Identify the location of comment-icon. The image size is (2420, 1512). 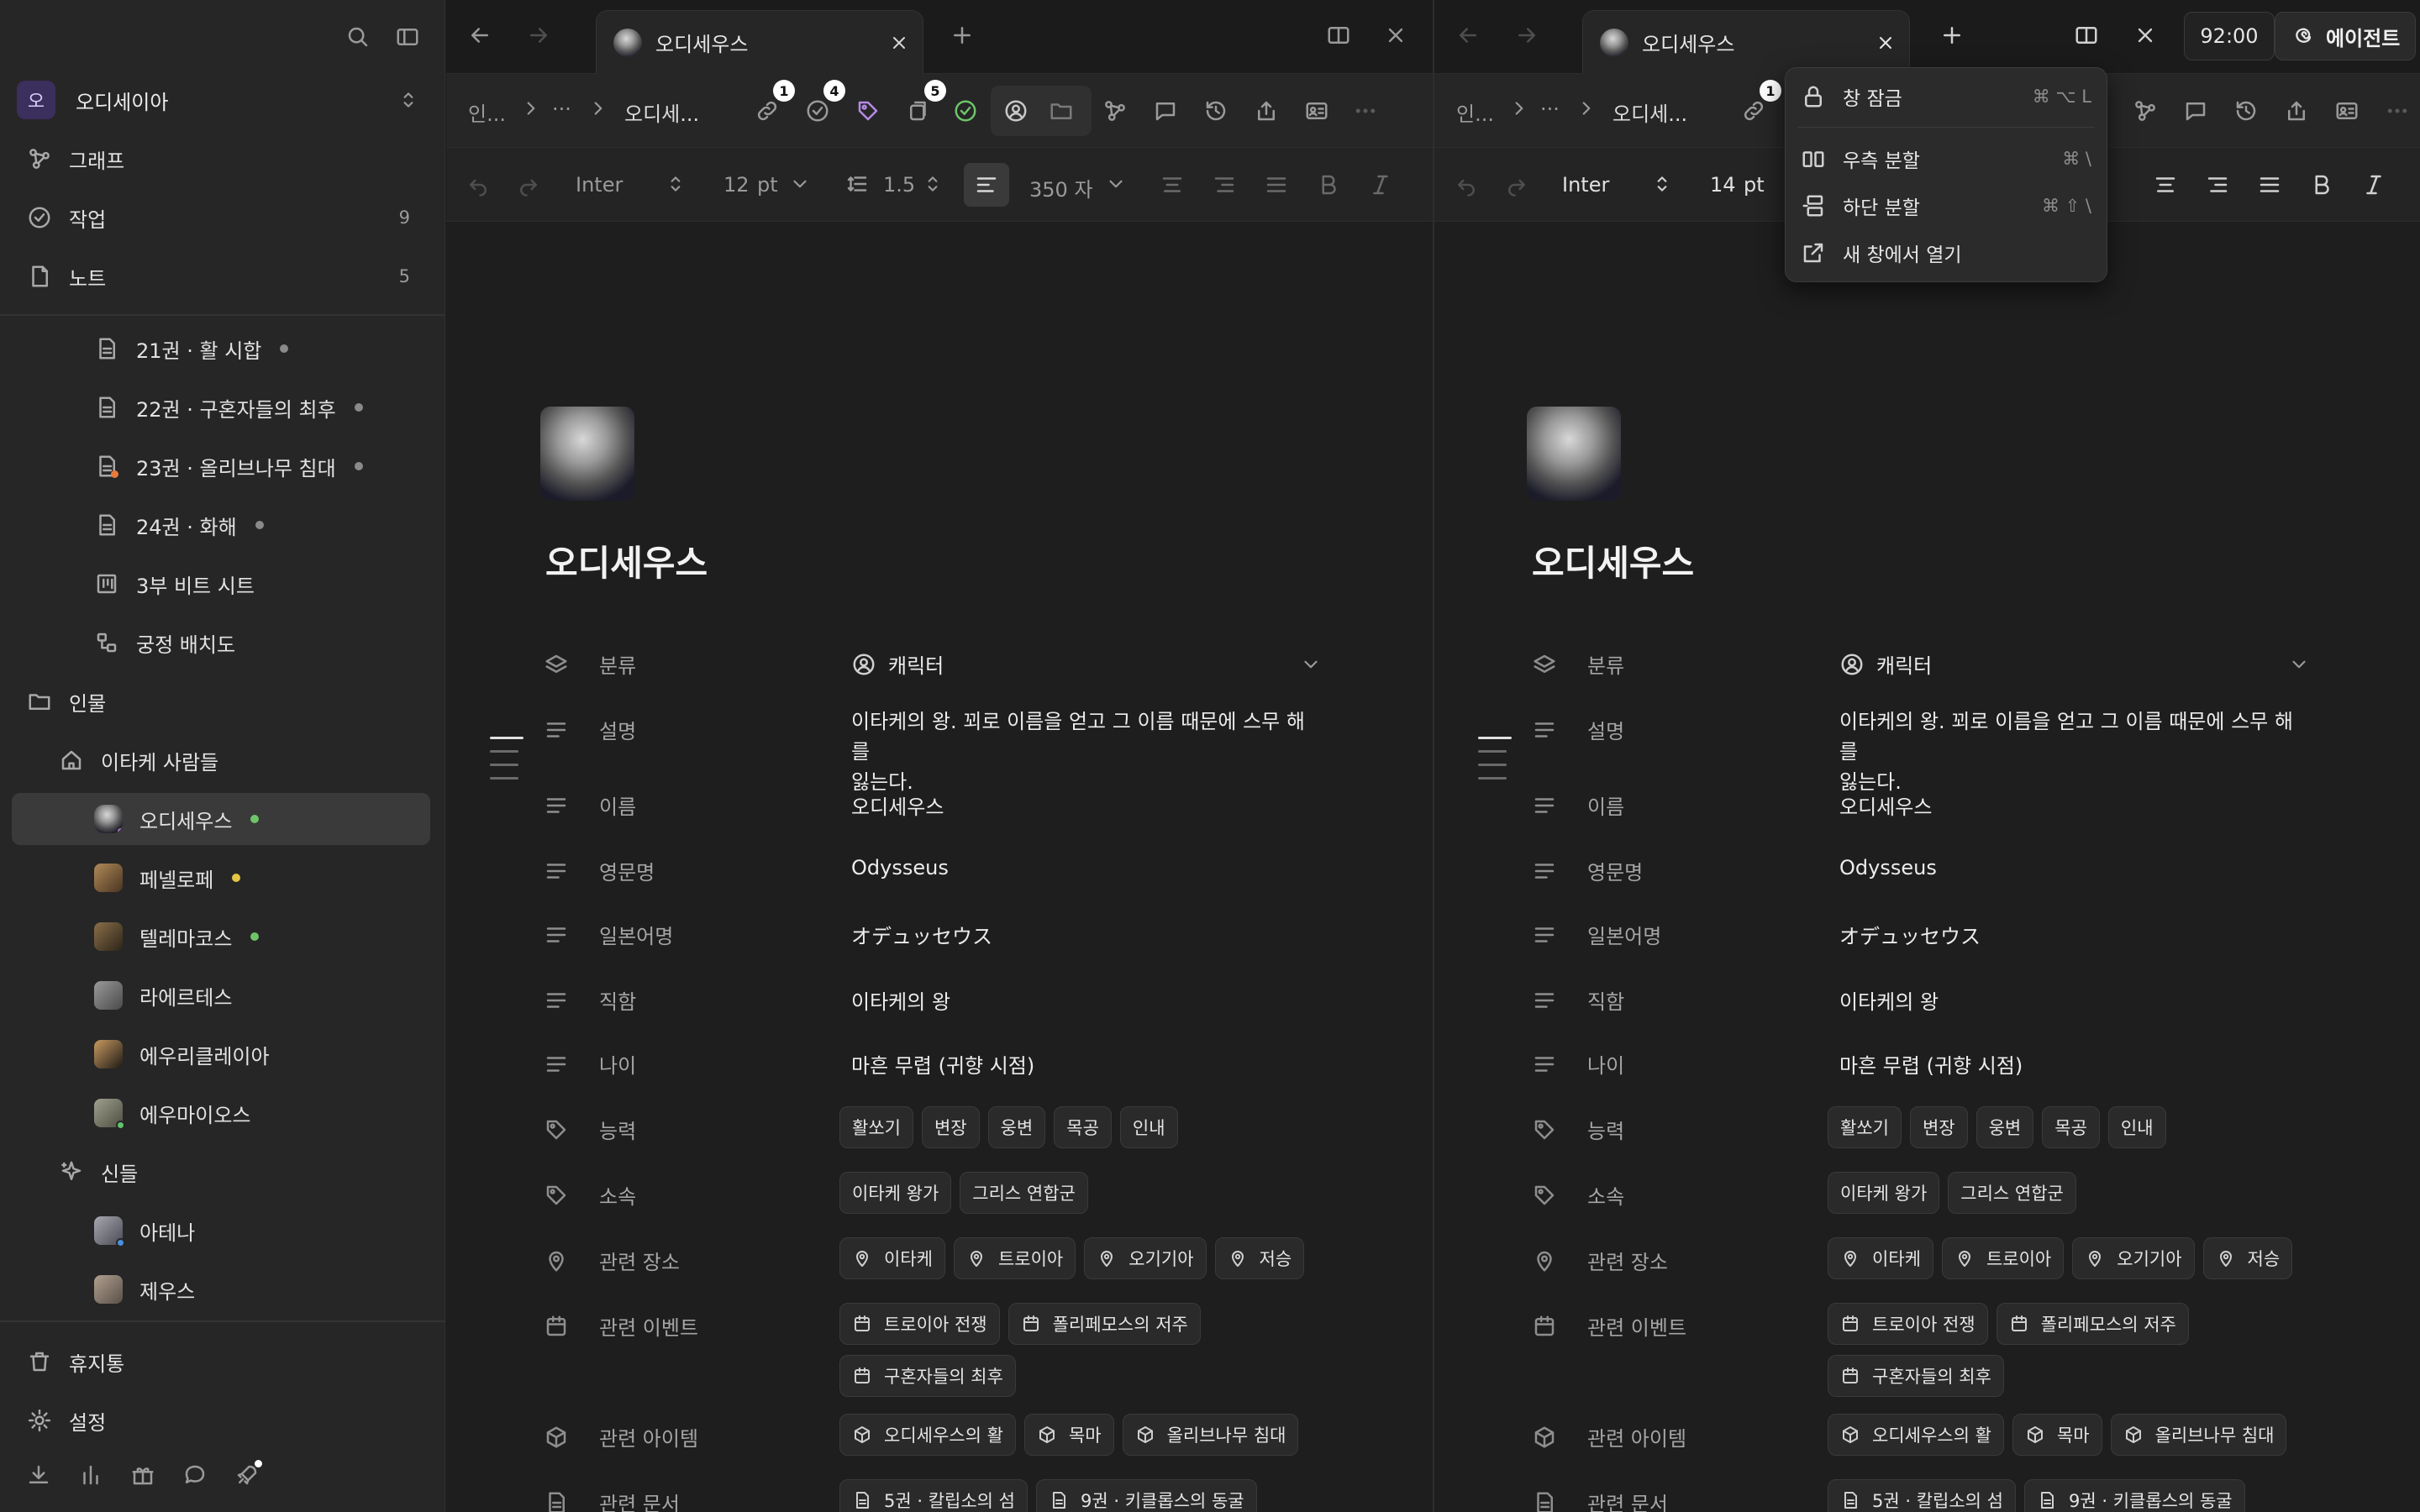
(2196, 111).